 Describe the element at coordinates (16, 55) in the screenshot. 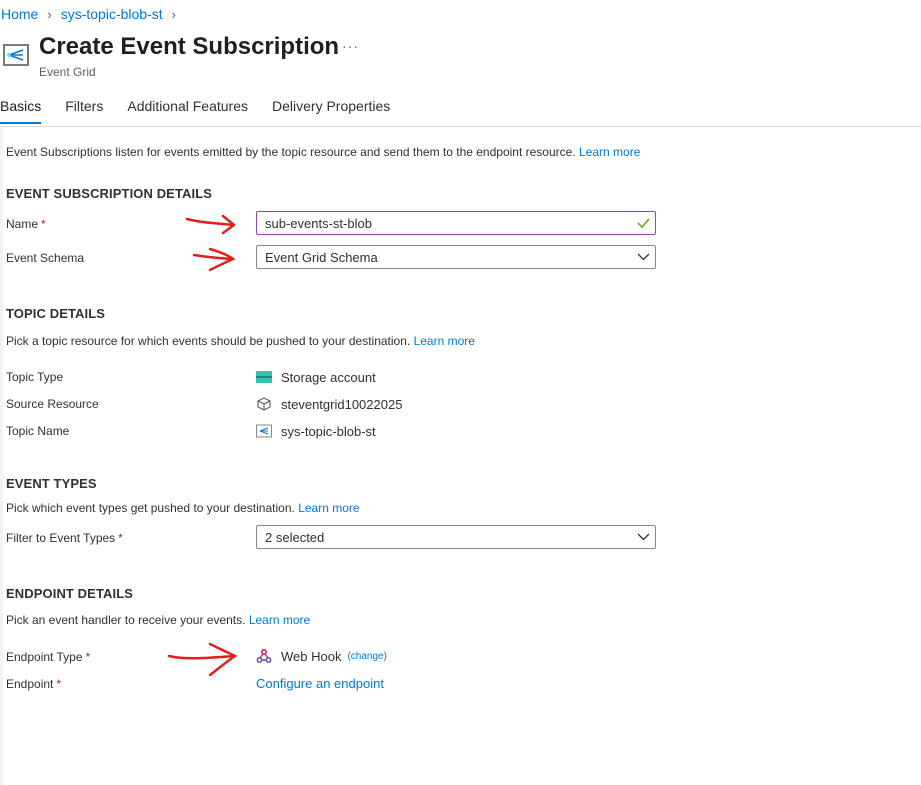

I see `event-grid-icon` at that location.